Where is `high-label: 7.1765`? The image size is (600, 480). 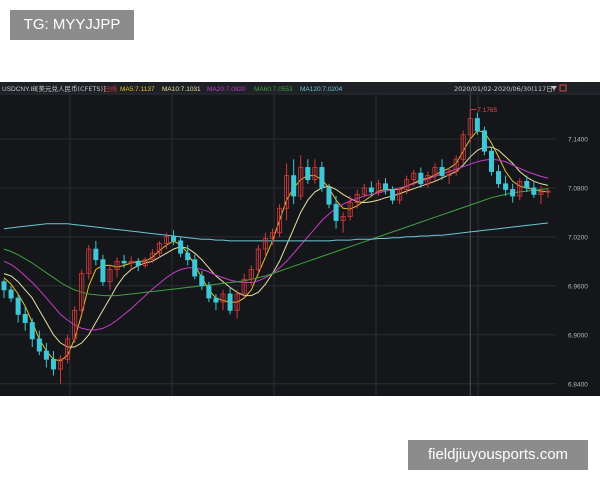 high-label: 7.1765 is located at coordinates (487, 110).